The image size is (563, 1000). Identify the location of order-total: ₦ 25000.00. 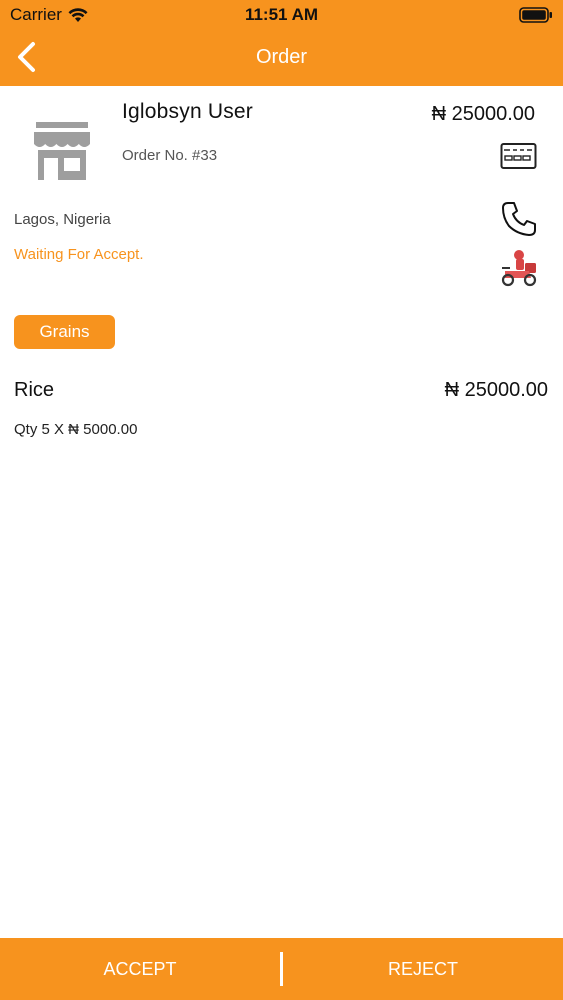
(483, 114).